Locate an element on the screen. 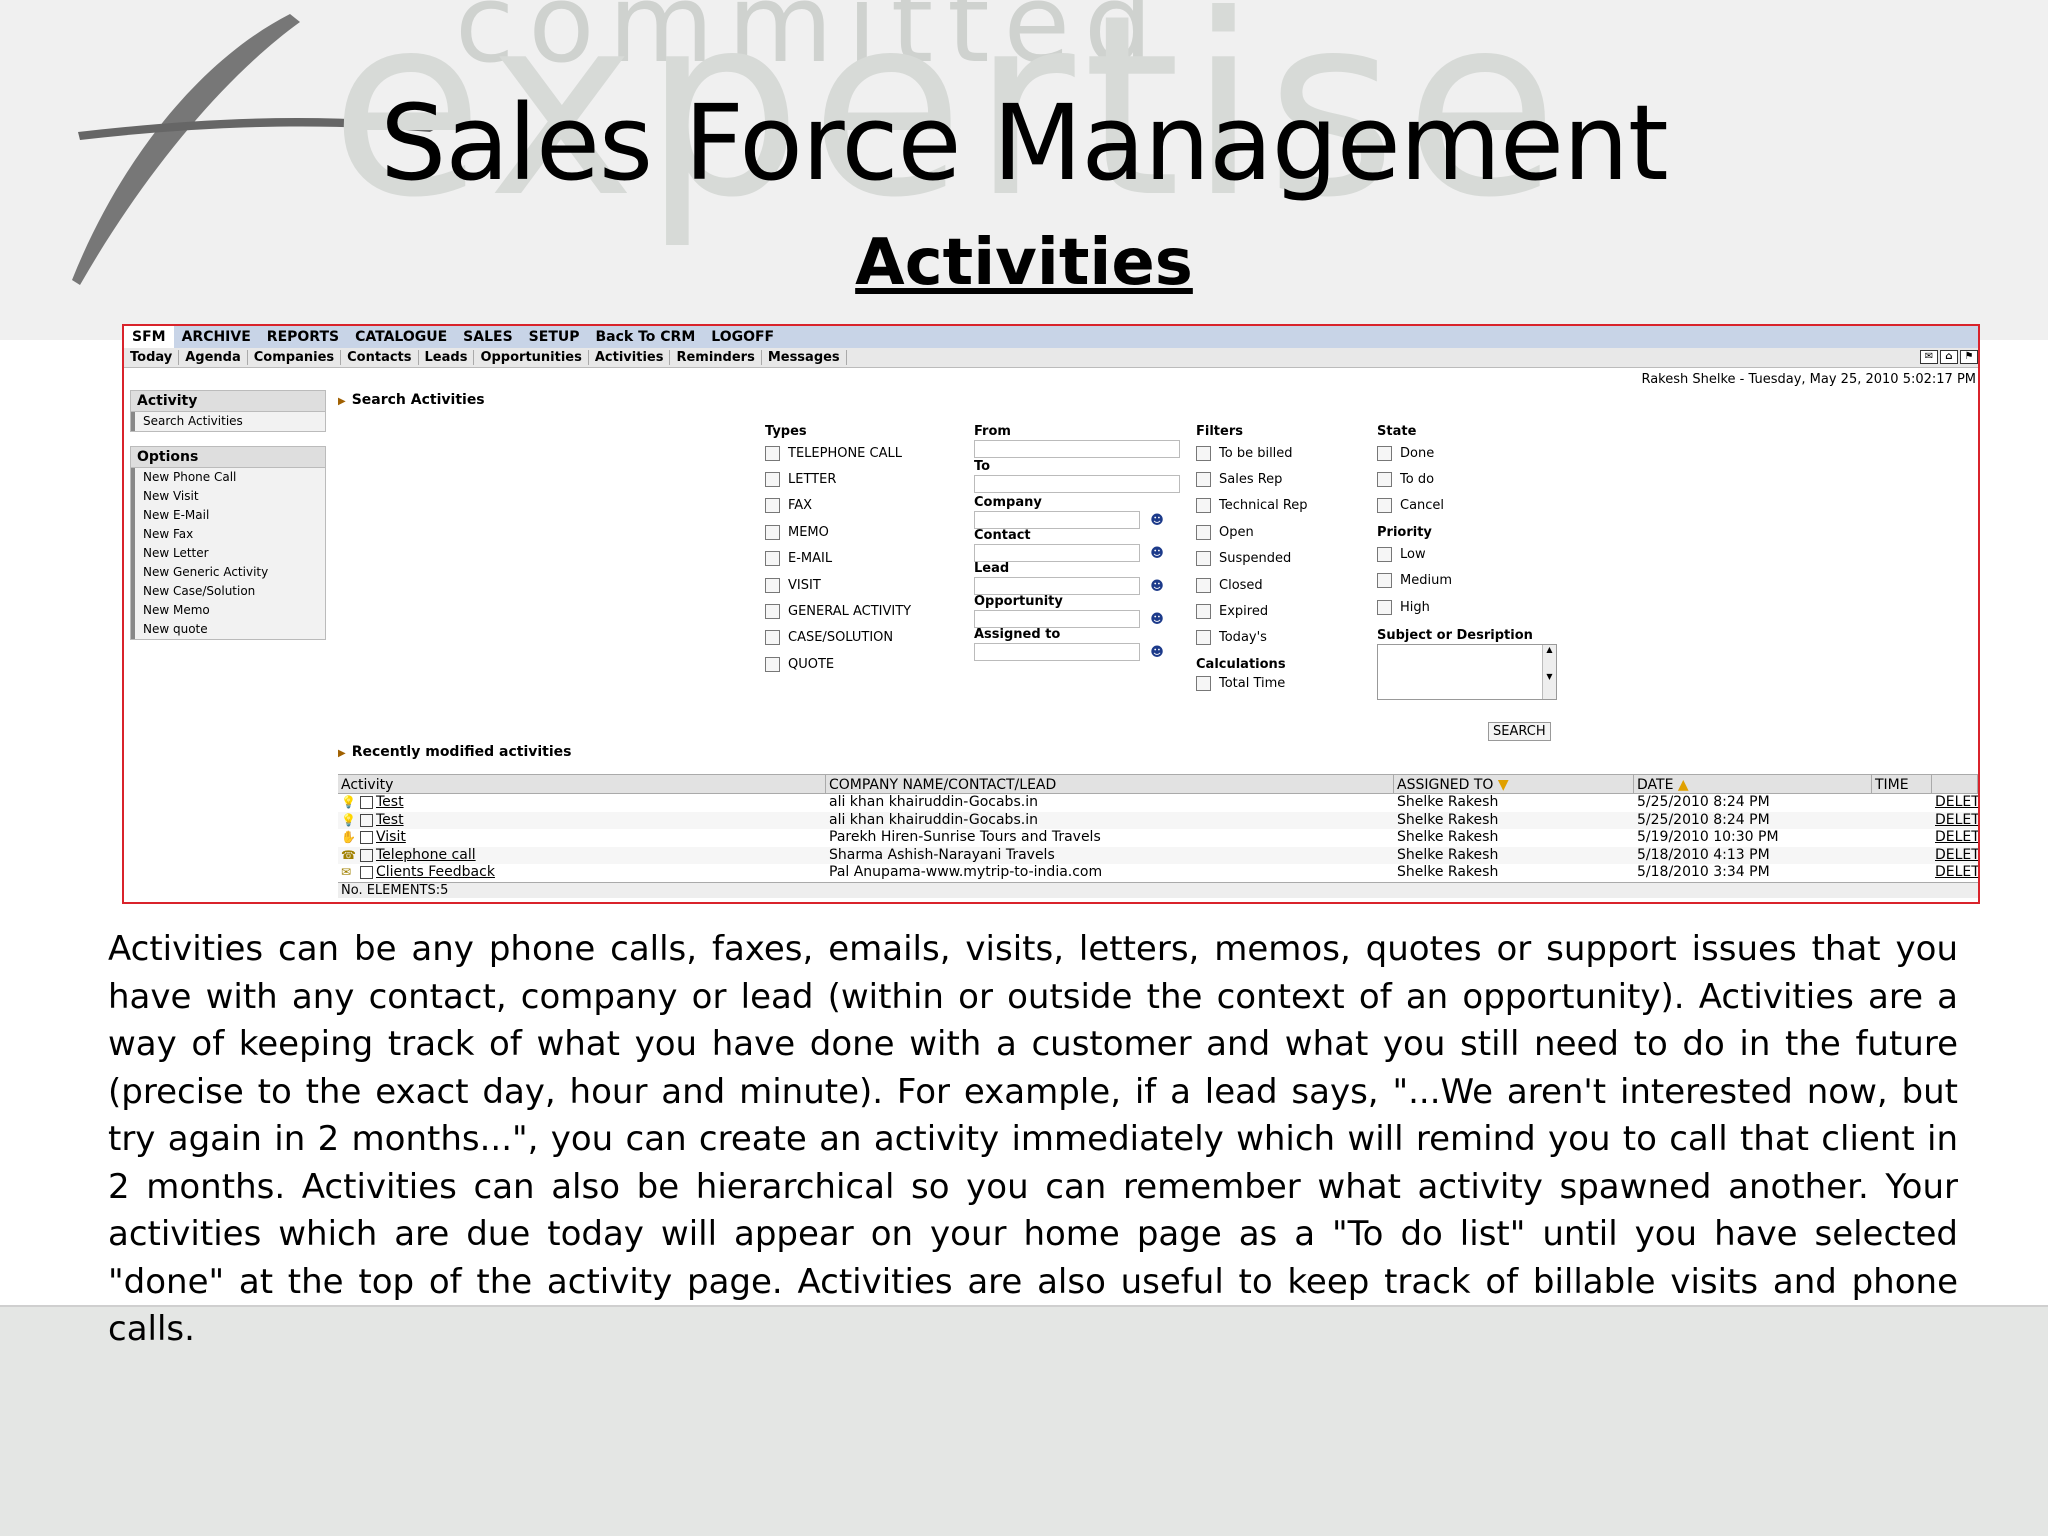  search-activities-heading: Search Activities is located at coordinates (411, 400).